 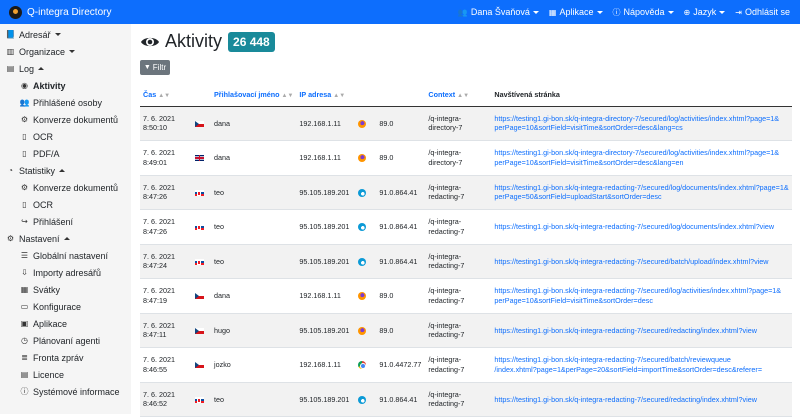 I want to click on sidebar-item: ▦ Svátky, so click(x=65, y=289).